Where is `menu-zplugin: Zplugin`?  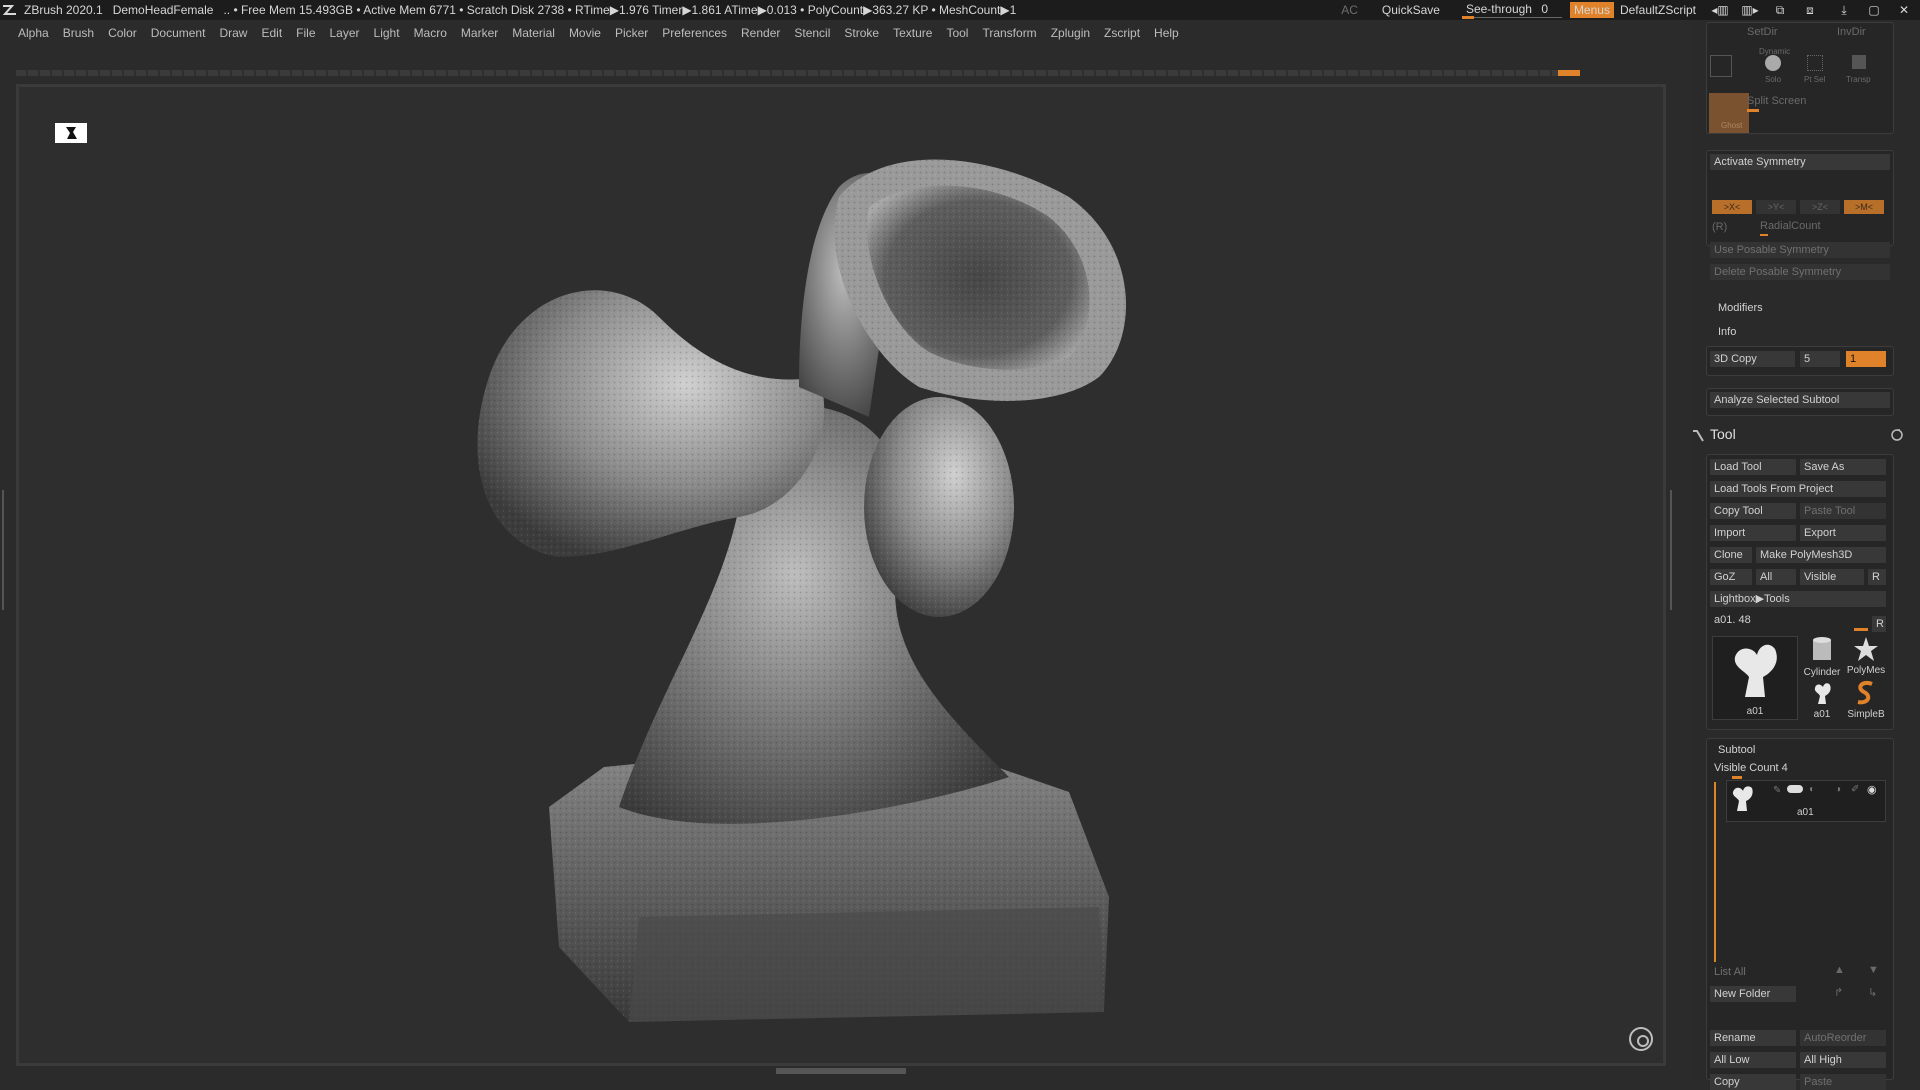 menu-zplugin: Zplugin is located at coordinates (1070, 33).